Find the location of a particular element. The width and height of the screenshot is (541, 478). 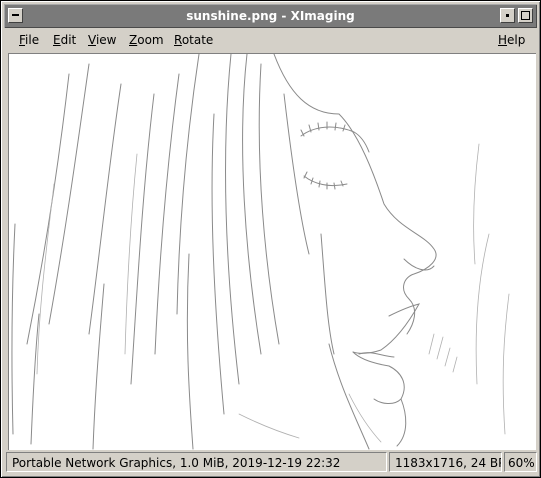

menu-edit-mnemonic: E is located at coordinates (57, 40).